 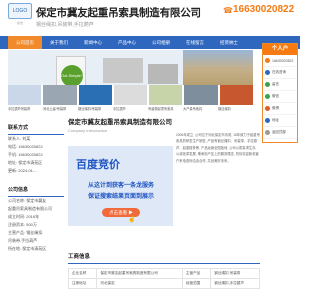 I want to click on panel-item-label: 地址, so click(x=275, y=120).